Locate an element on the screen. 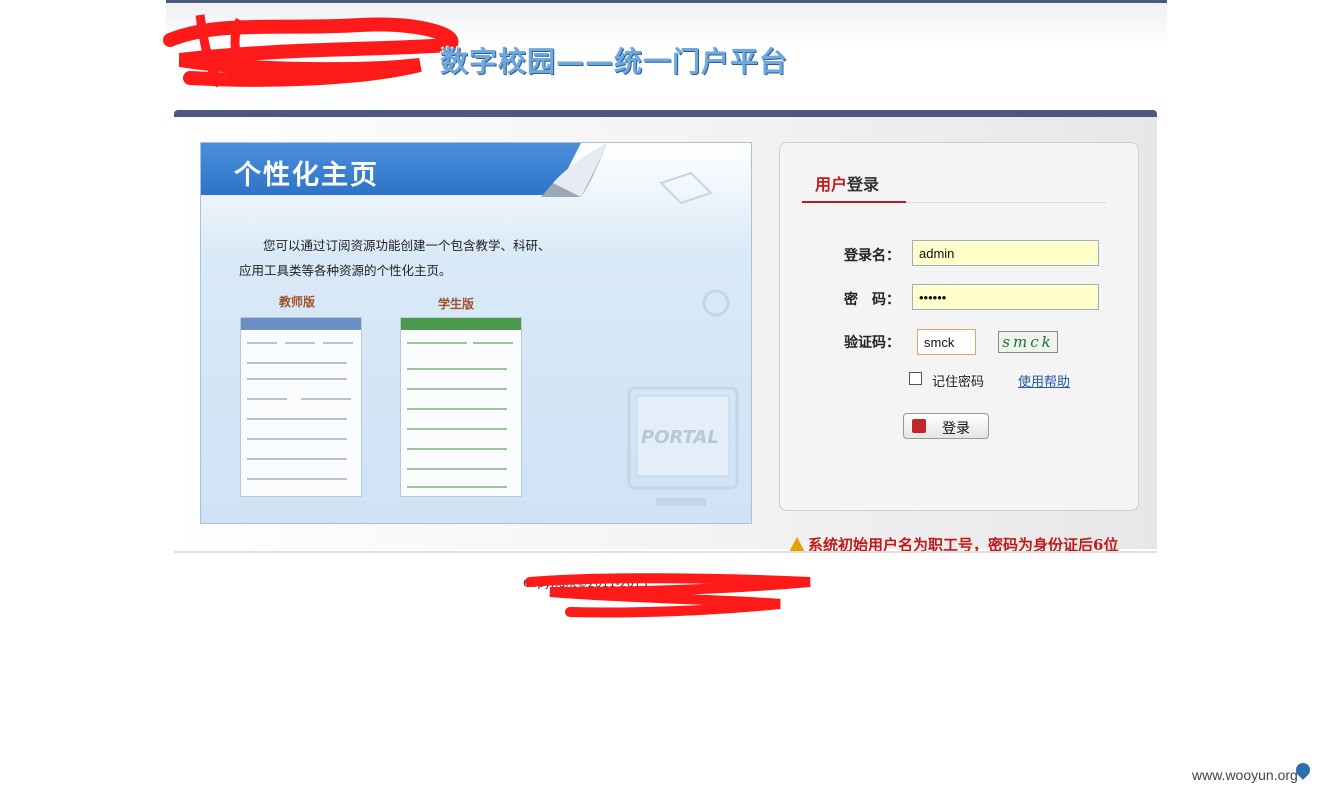  captcha-label: 验证码： is located at coordinates (872, 343).